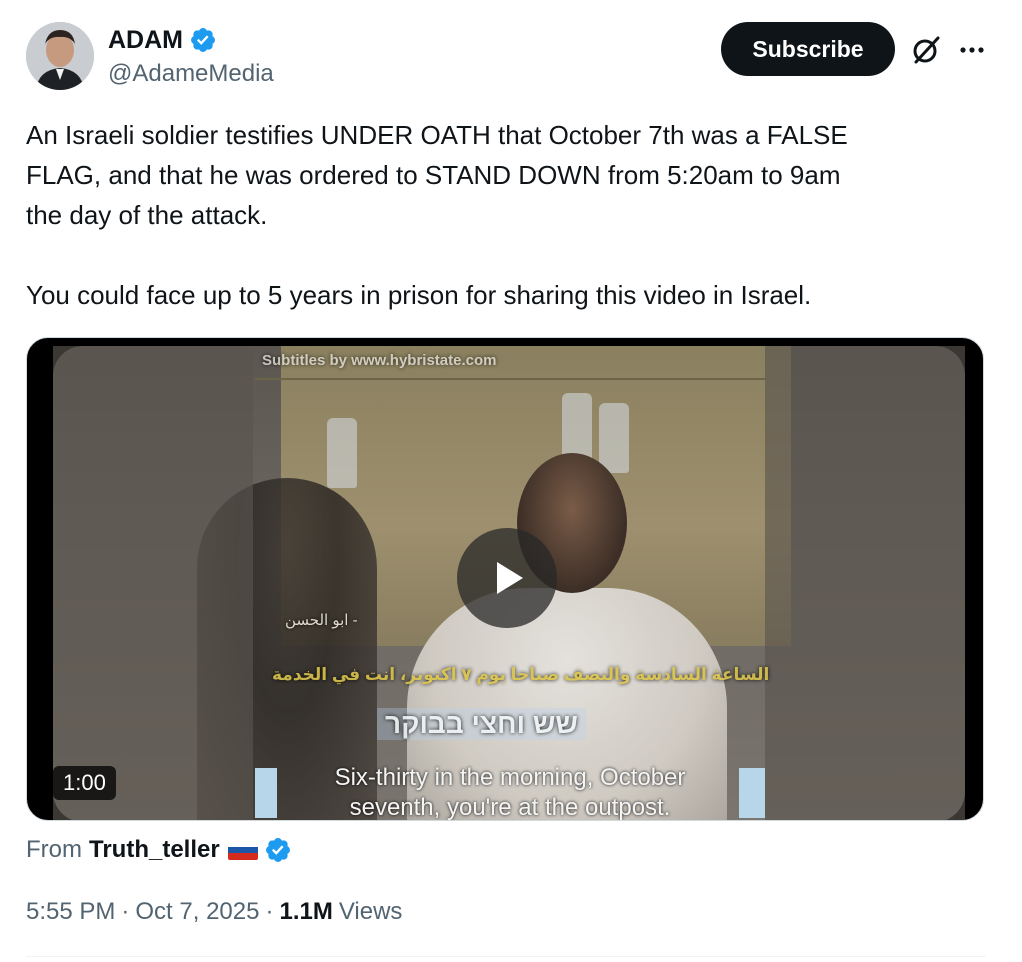 Image resolution: width=1022 pixels, height=962 pixels. What do you see at coordinates (510, 578) in the screenshot?
I see `play-icon` at bounding box center [510, 578].